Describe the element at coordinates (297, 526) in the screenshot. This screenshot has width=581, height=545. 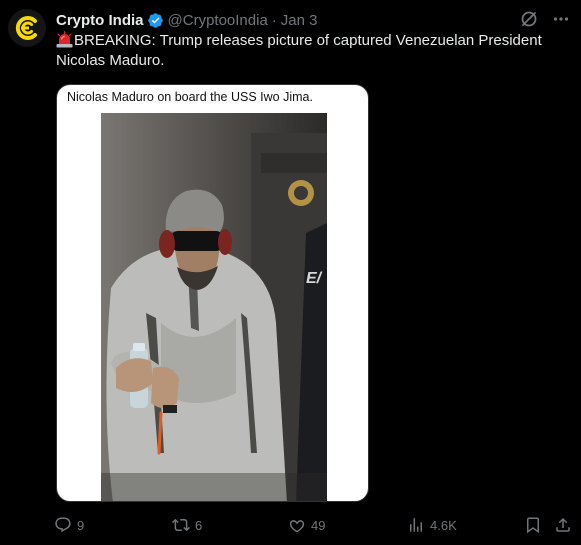
I see `heart-icon` at that location.